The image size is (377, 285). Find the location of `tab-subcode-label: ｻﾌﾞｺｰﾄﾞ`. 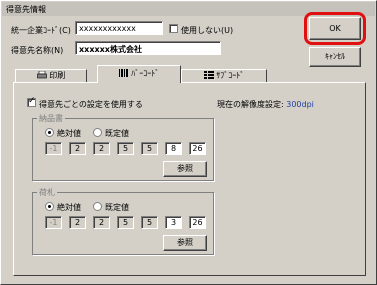

tab-subcode-label: ｻﾌﾞｺｰﾄﾞ is located at coordinates (230, 75).